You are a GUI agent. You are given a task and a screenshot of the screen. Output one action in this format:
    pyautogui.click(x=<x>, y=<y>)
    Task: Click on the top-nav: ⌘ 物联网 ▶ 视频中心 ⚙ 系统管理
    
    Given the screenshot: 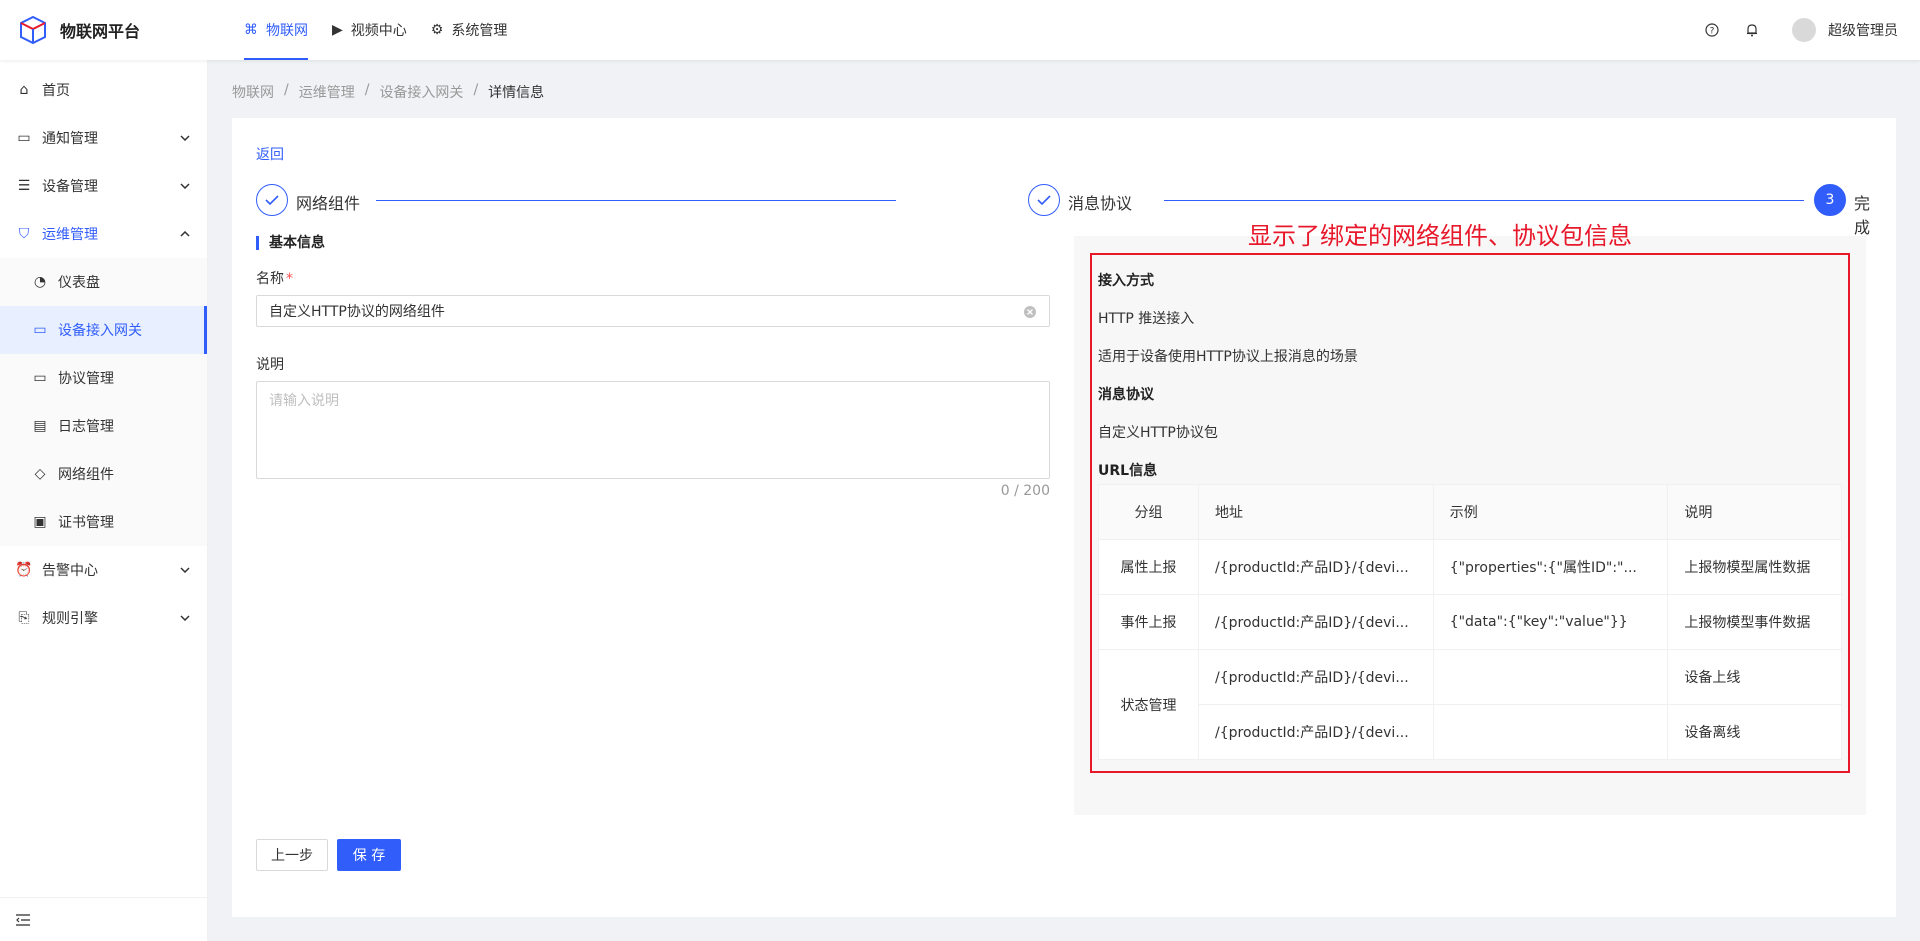 What is the action you would take?
    pyautogui.click(x=375, y=30)
    